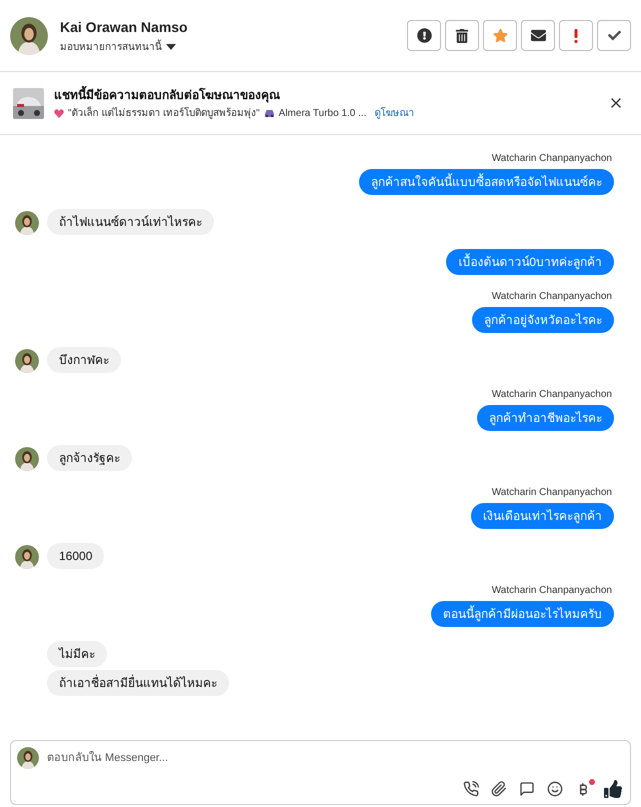  What do you see at coordinates (75, 556) in the screenshot?
I see `message-bubble: 16000` at bounding box center [75, 556].